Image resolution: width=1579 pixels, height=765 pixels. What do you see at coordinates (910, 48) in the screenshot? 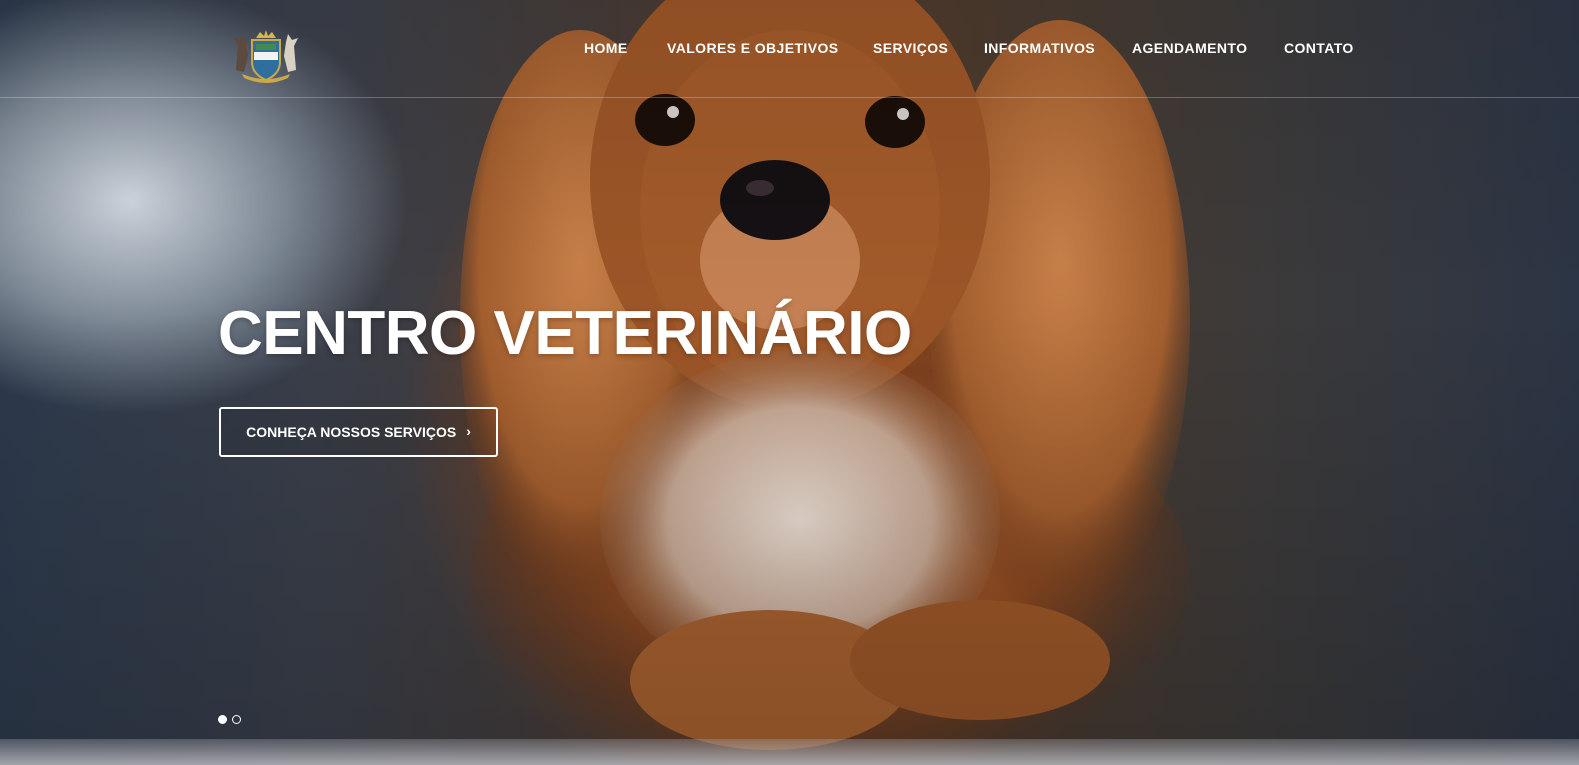
I see `nav-servicos: SERVIÇOS` at bounding box center [910, 48].